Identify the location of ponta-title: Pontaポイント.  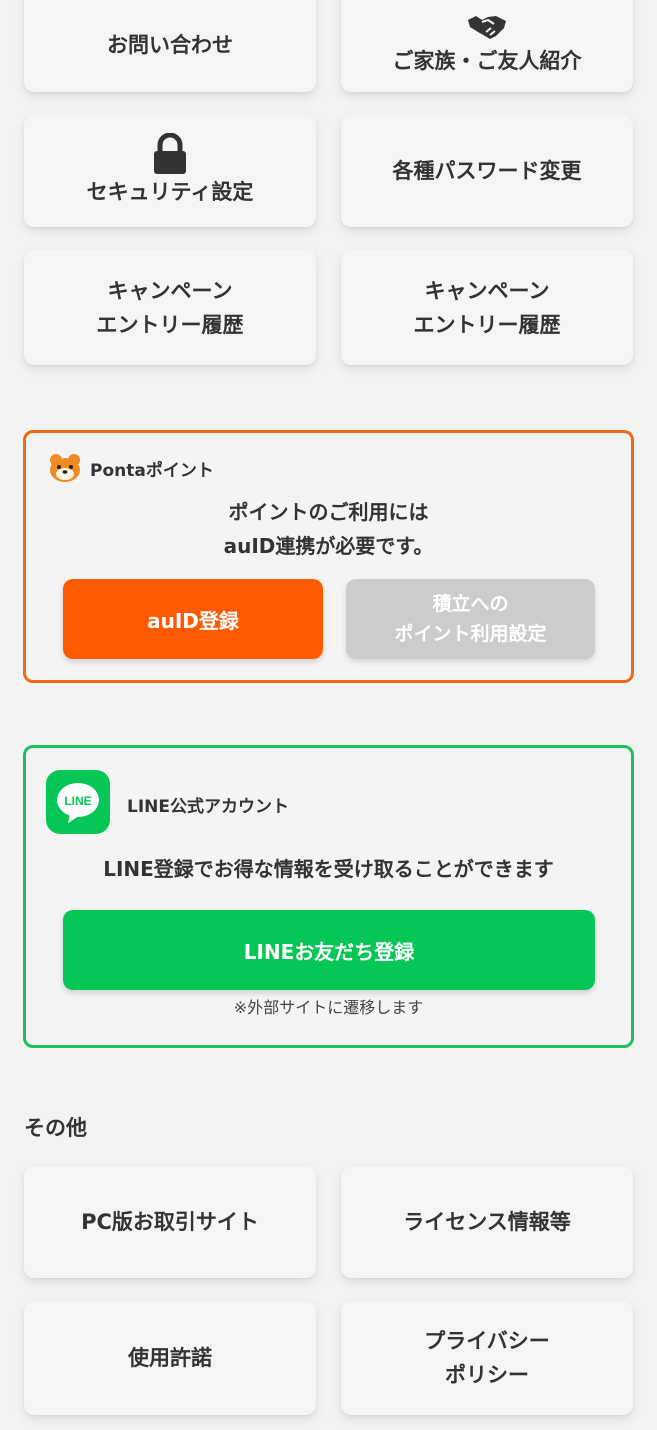
(152, 470).